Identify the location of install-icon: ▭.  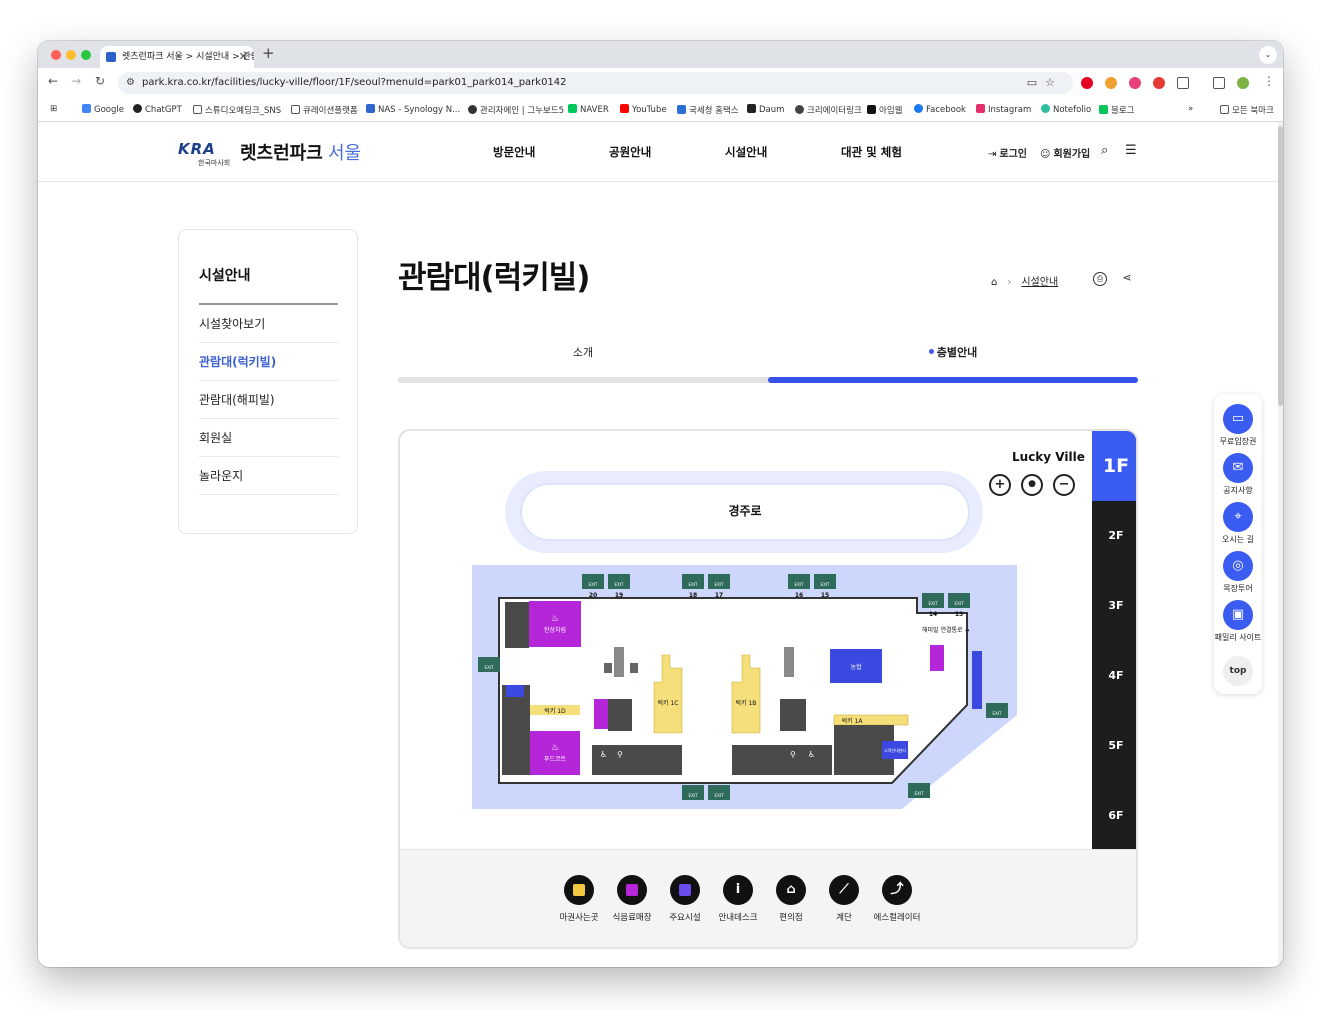
(1036, 82).